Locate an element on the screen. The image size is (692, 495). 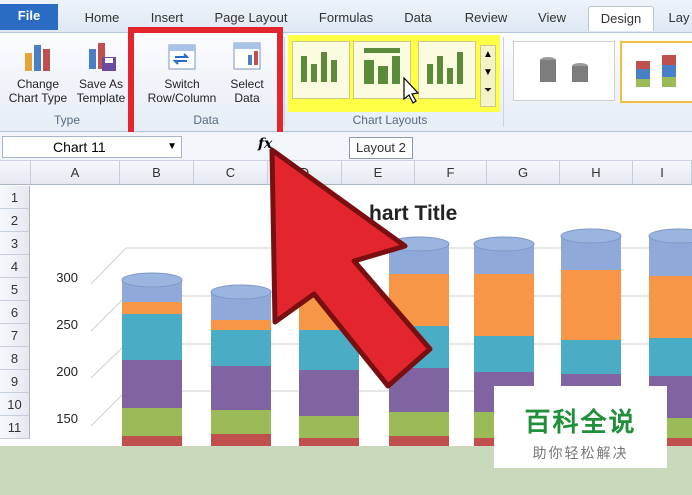
watermark: 百科全说 助你轻松解决 is located at coordinates (580, 427).